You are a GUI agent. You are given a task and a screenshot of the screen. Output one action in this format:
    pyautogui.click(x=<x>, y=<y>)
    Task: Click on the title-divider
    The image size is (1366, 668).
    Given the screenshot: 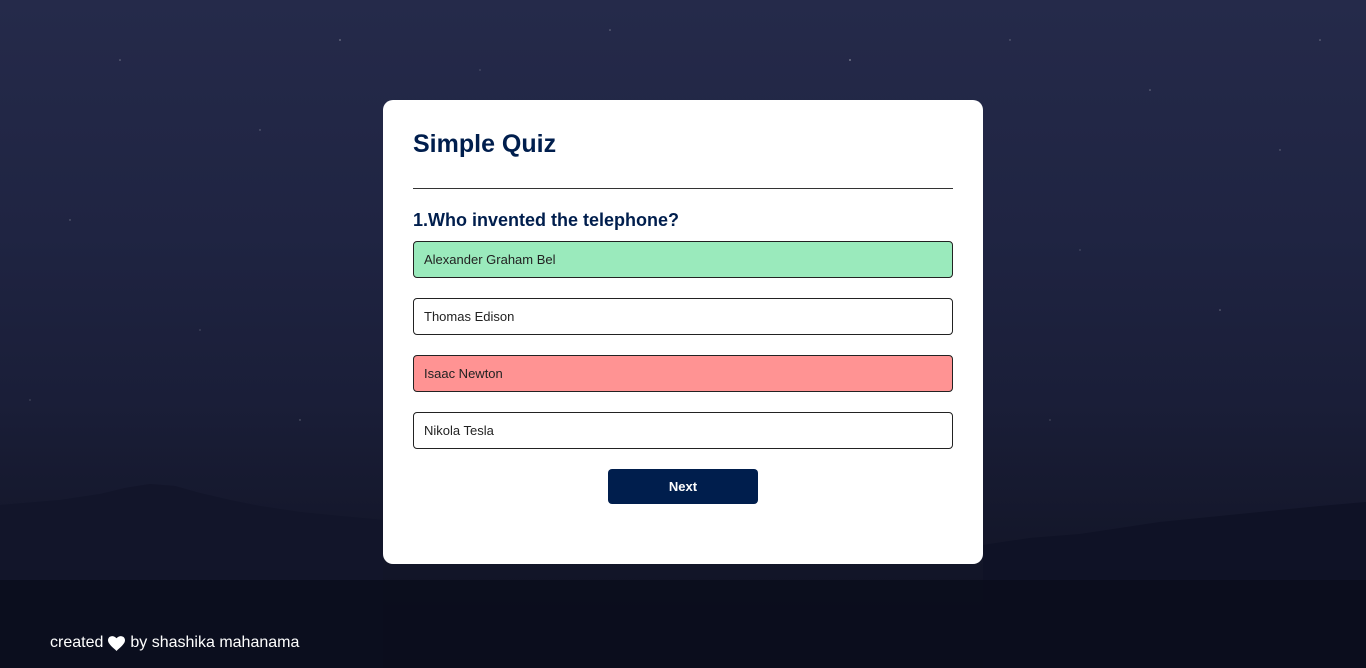 What is the action you would take?
    pyautogui.click(x=683, y=188)
    